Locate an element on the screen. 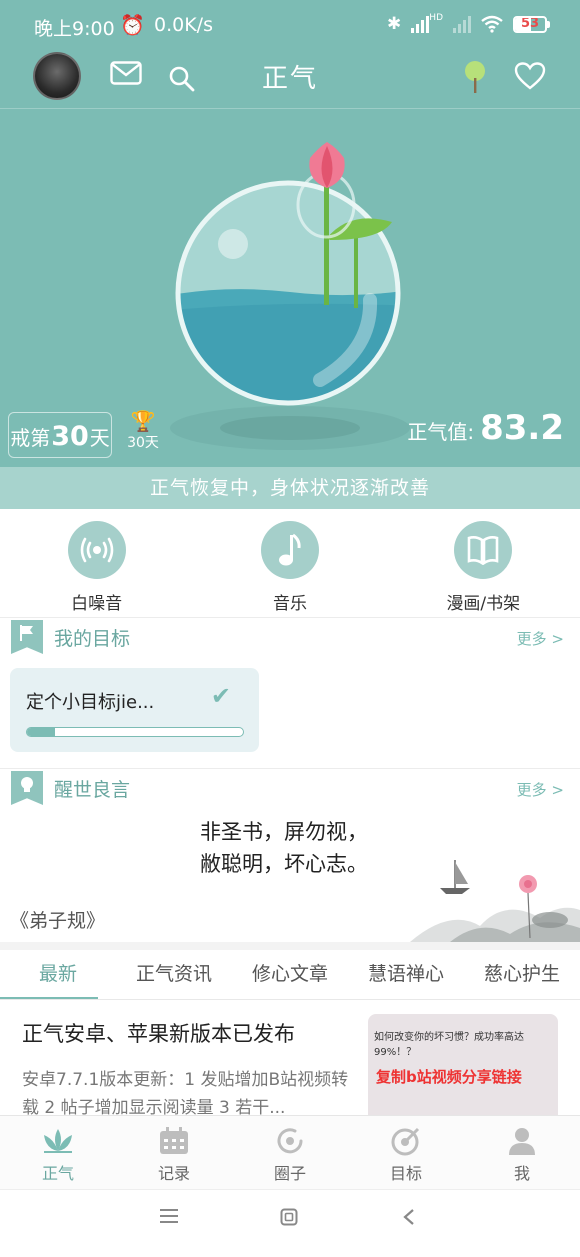 The image size is (580, 1257). tree-icon is located at coordinates (475, 77).